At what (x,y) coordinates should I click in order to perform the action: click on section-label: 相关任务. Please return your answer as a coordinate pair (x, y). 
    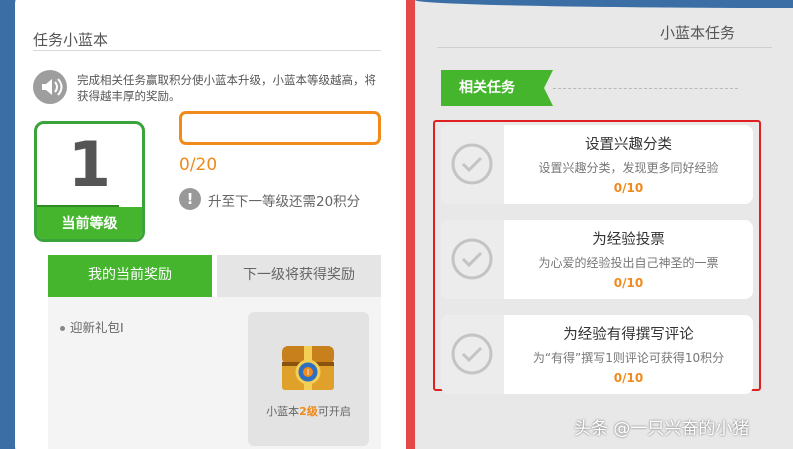
    Looking at the image, I should click on (497, 88).